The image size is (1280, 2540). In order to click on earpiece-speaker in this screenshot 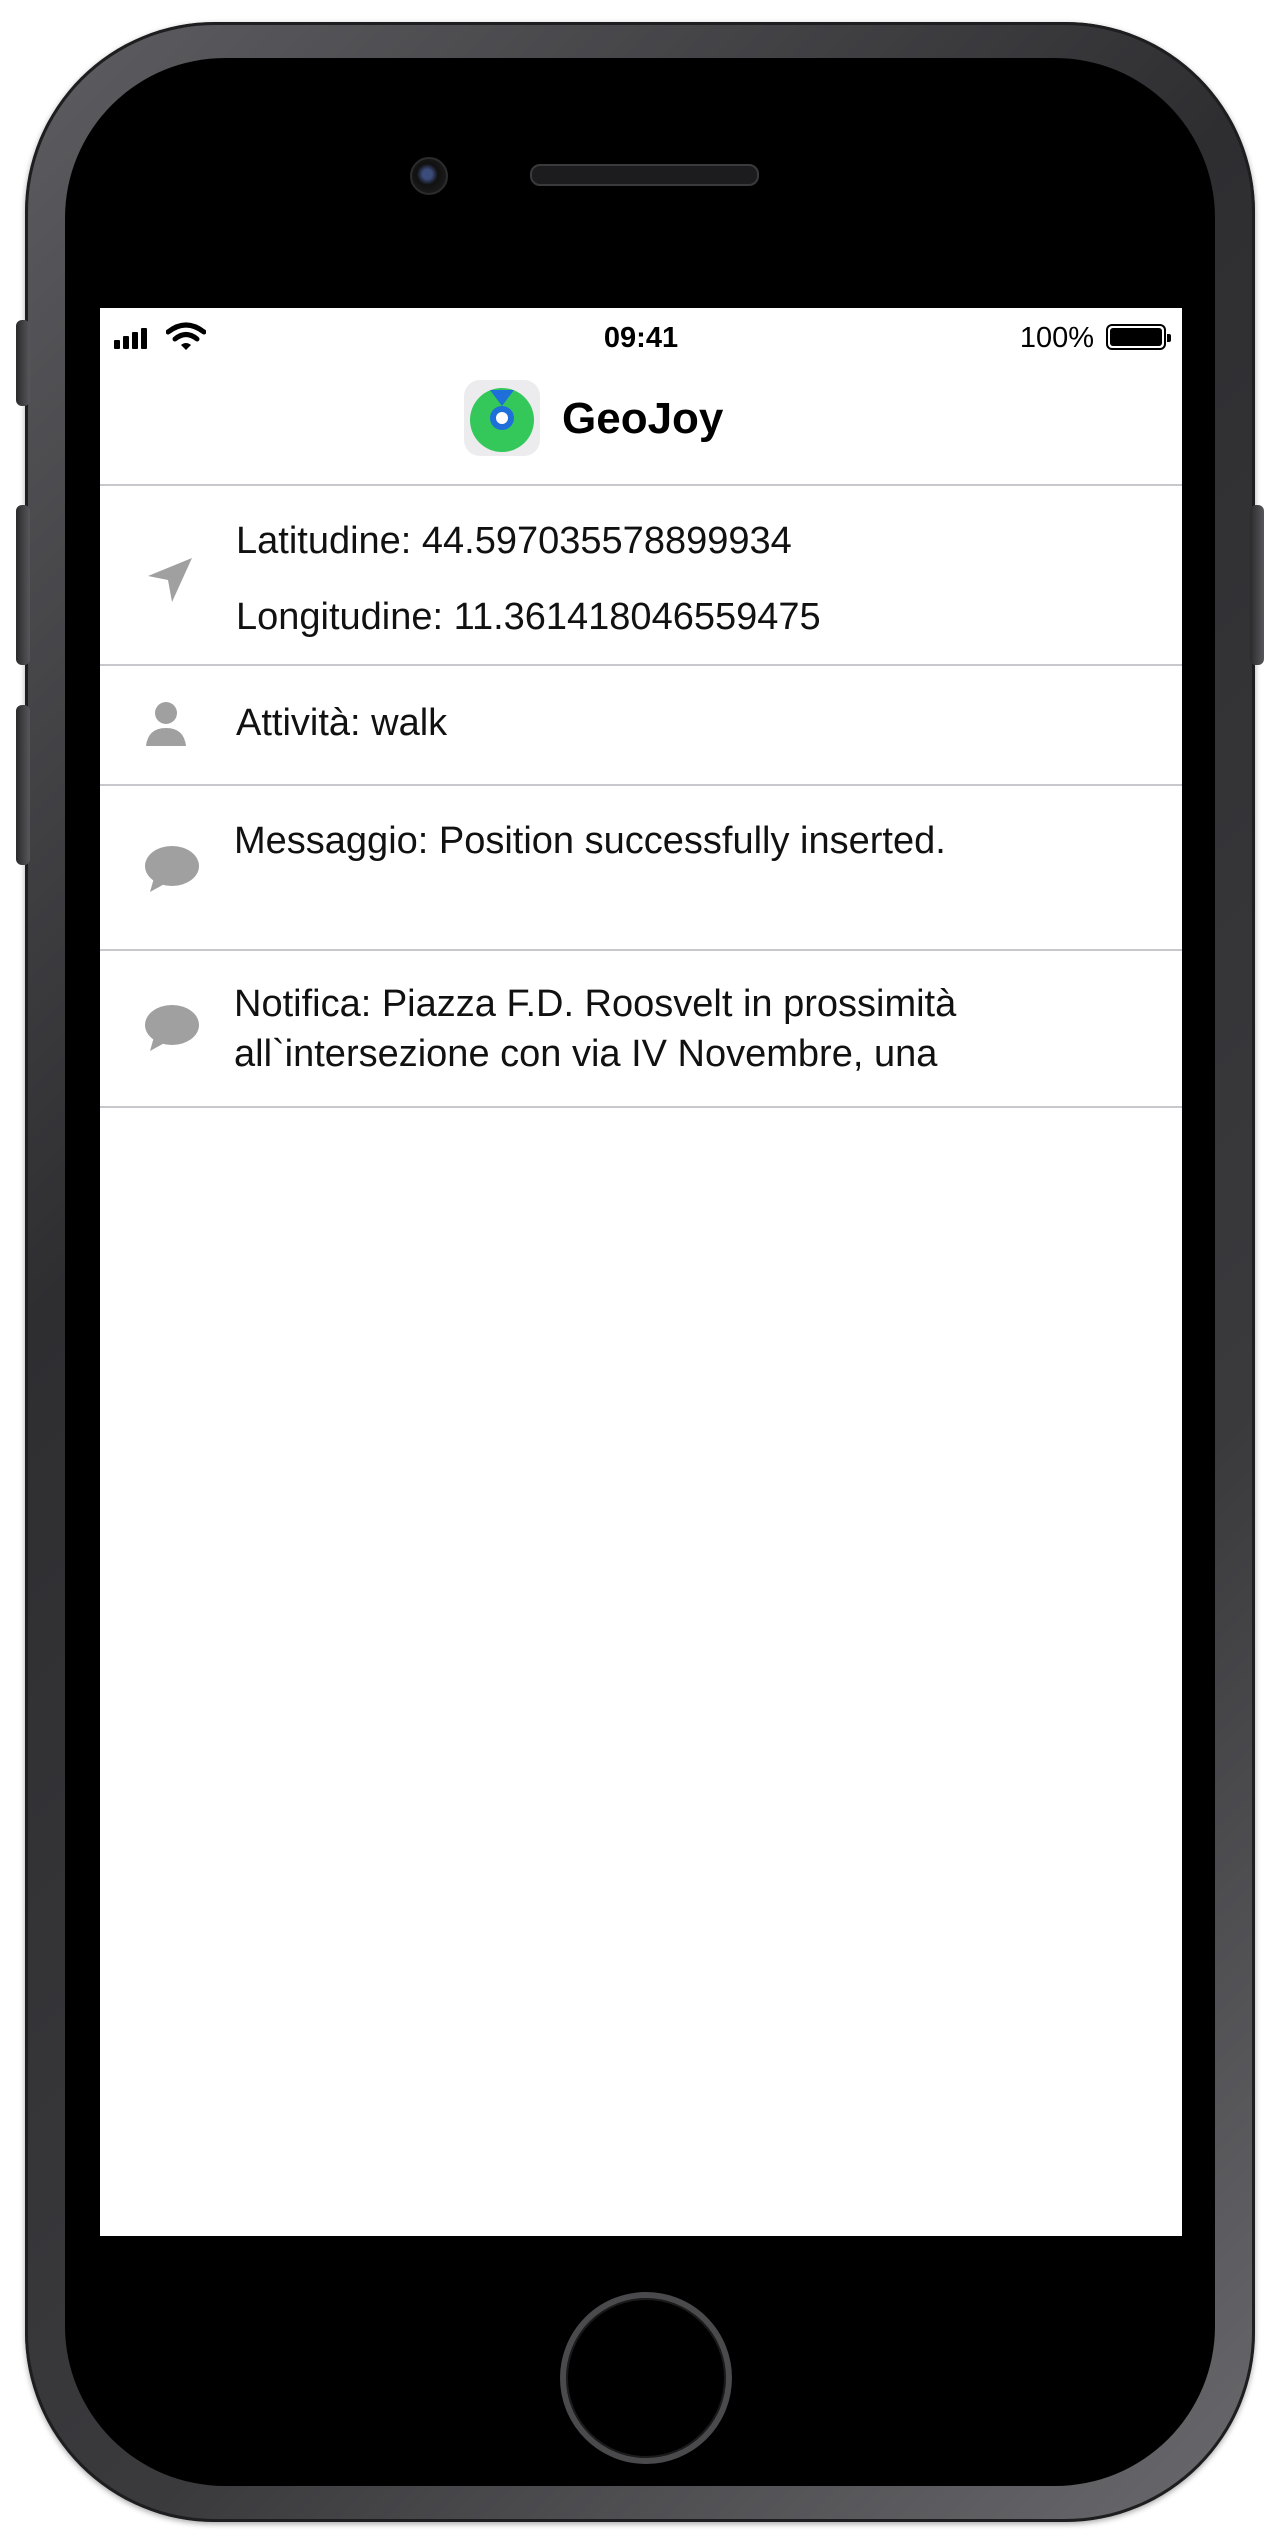, I will do `click(644, 175)`.